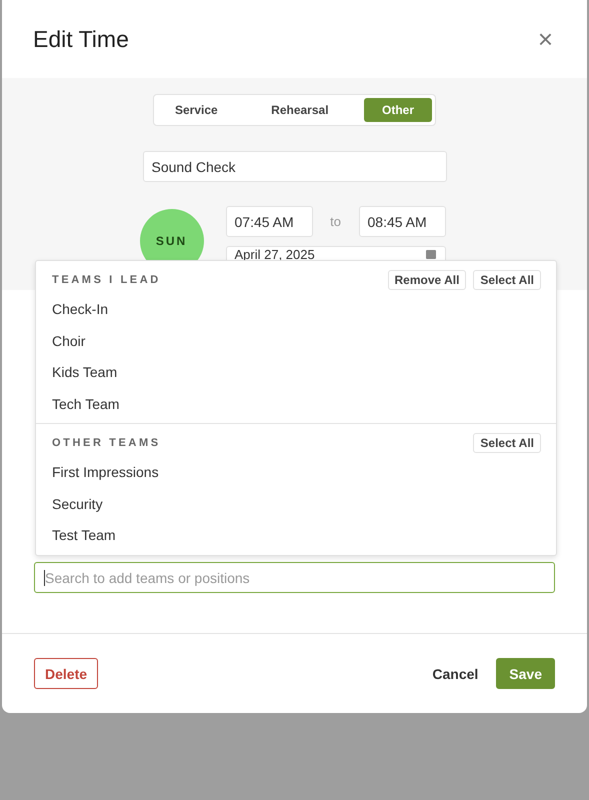  I want to click on team-option: Check-In, so click(296, 310).